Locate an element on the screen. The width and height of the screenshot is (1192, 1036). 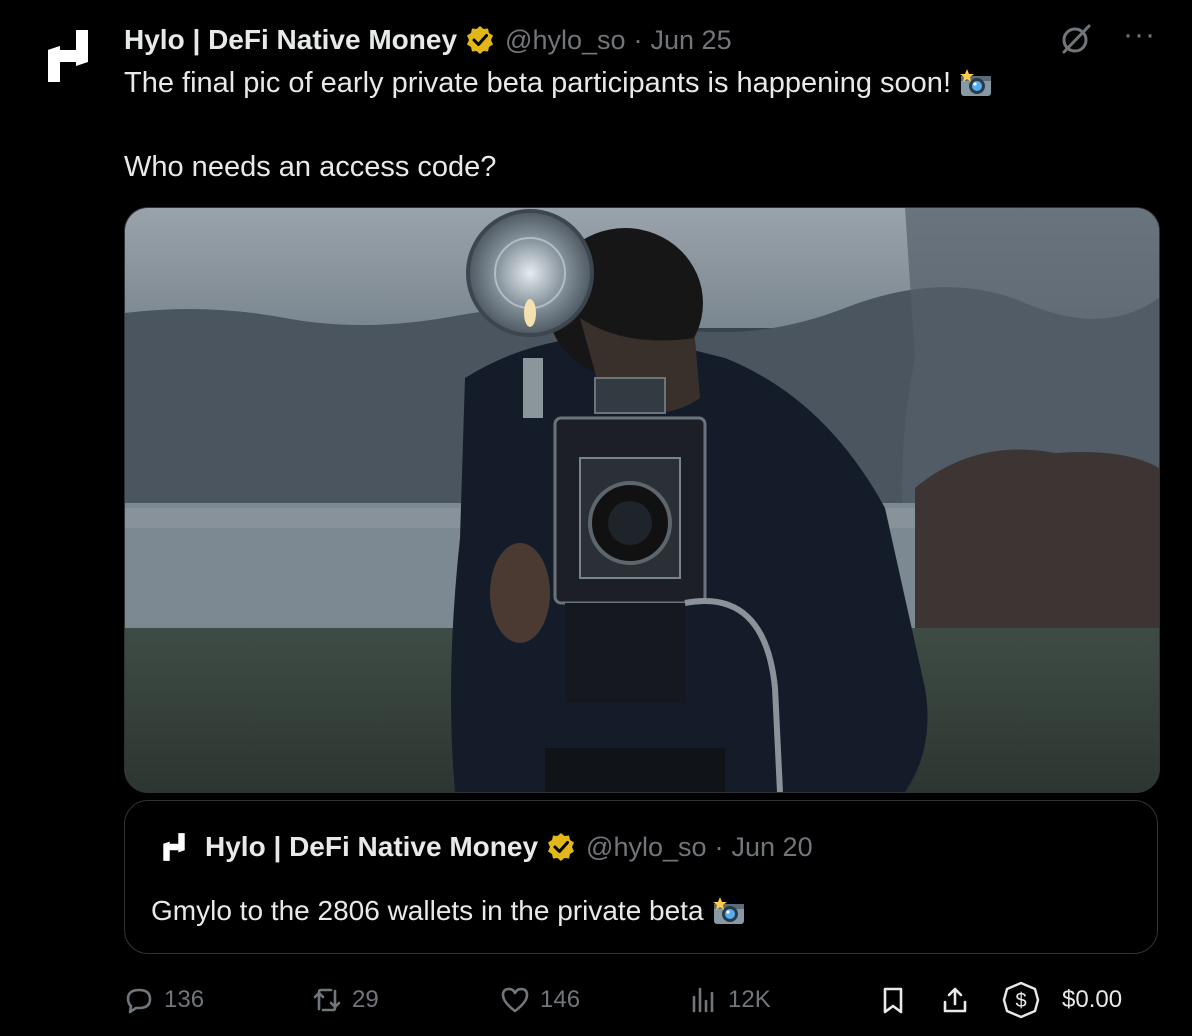
author-handle: @hylo_so is located at coordinates (565, 40).